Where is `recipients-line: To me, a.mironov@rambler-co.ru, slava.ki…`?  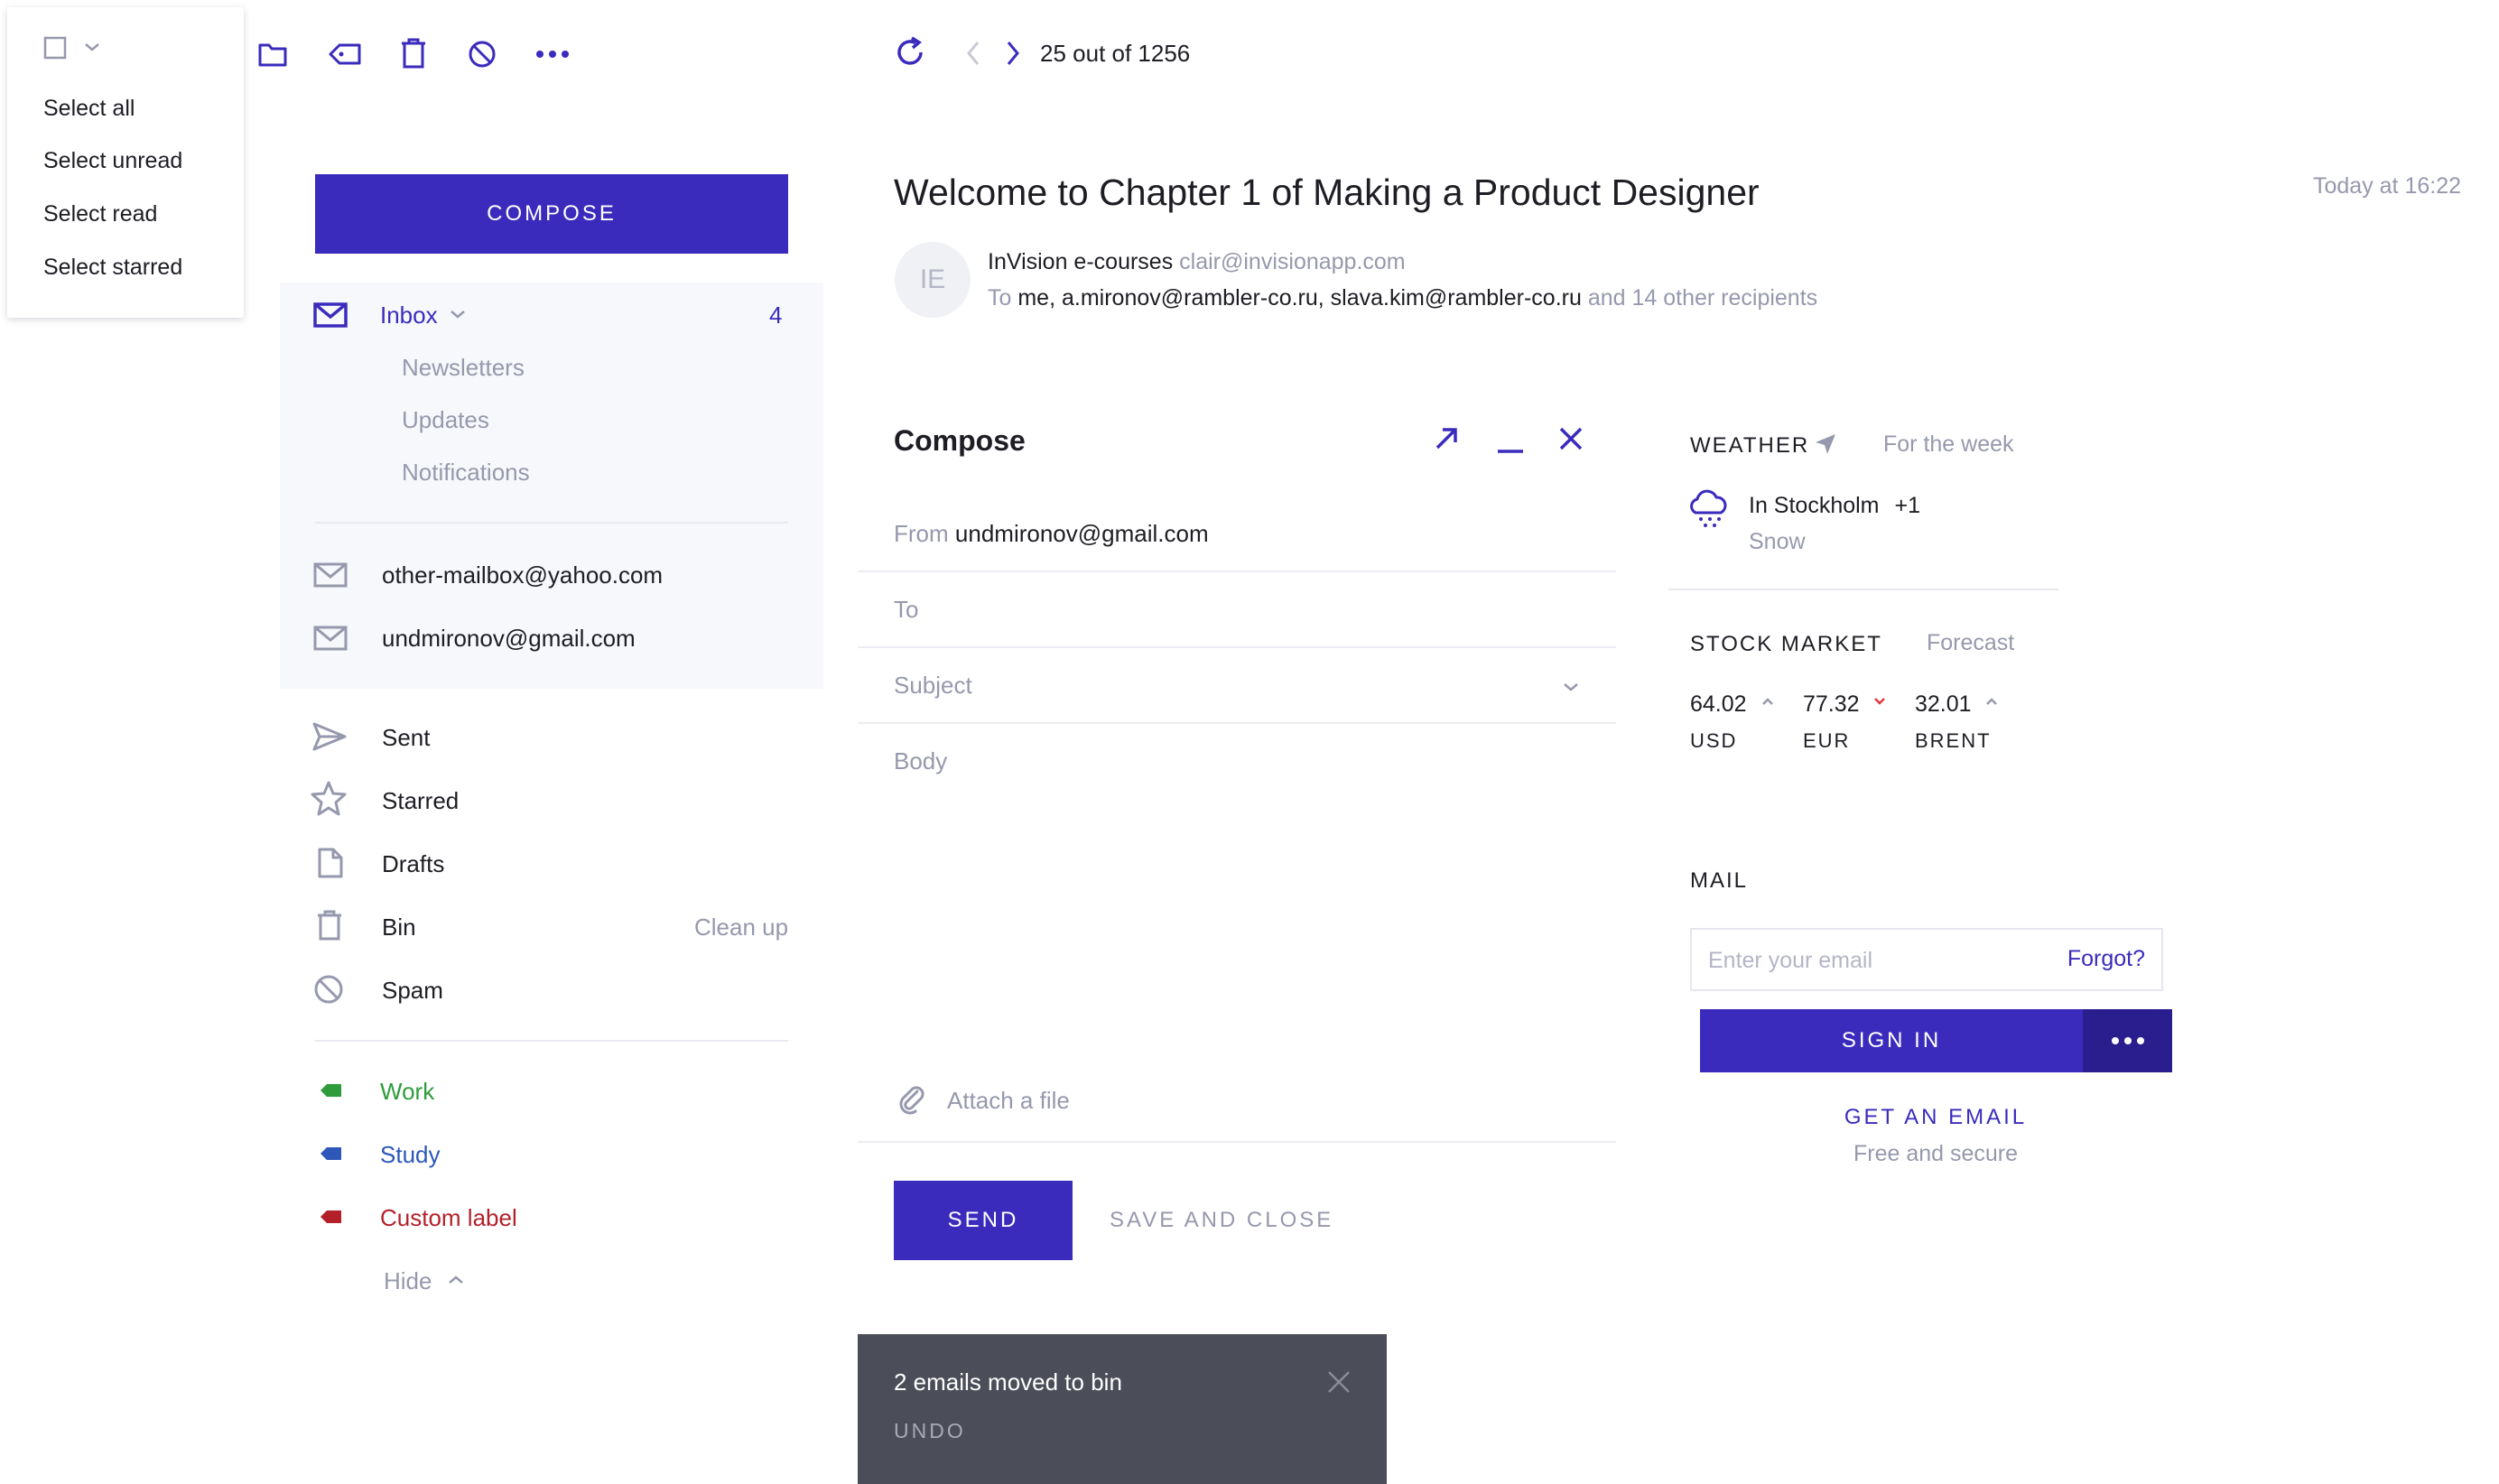 recipients-line: To me, a.mironov@rambler-co.ru, slava.ki… is located at coordinates (1403, 298).